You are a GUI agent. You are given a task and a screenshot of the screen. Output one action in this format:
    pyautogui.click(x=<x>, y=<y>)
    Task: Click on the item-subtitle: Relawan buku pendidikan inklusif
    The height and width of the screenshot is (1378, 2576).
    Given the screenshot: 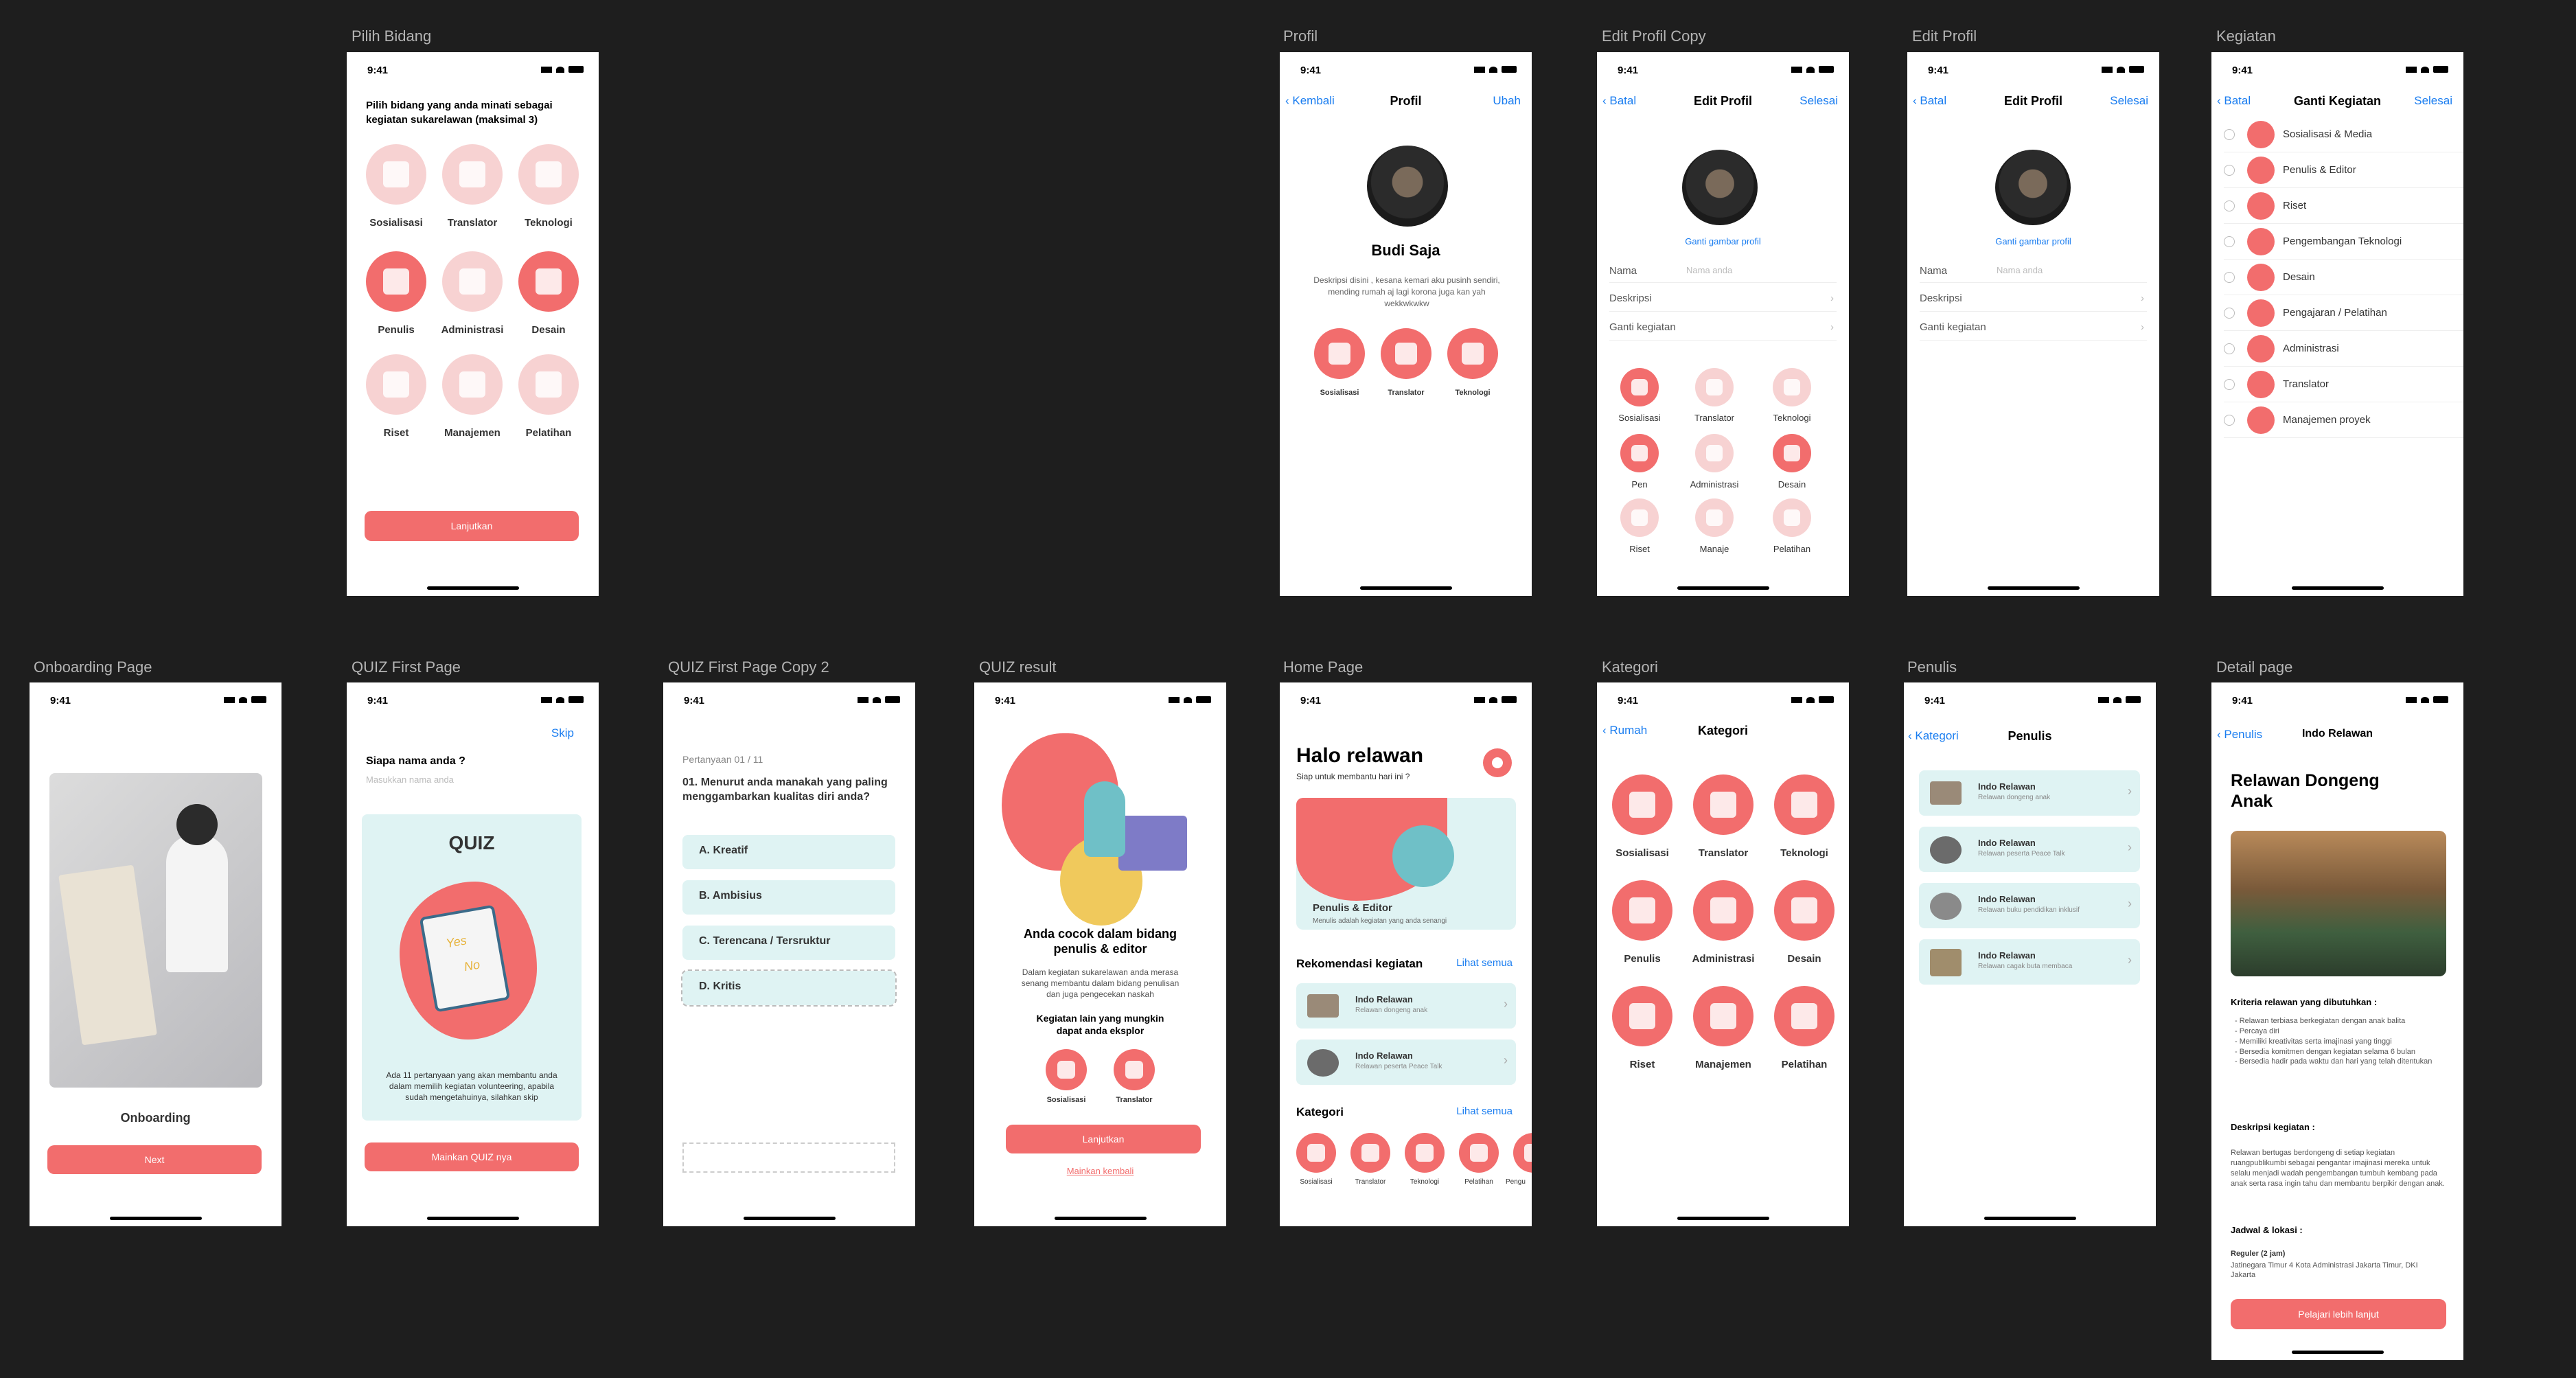 What is the action you would take?
    pyautogui.click(x=2029, y=910)
    